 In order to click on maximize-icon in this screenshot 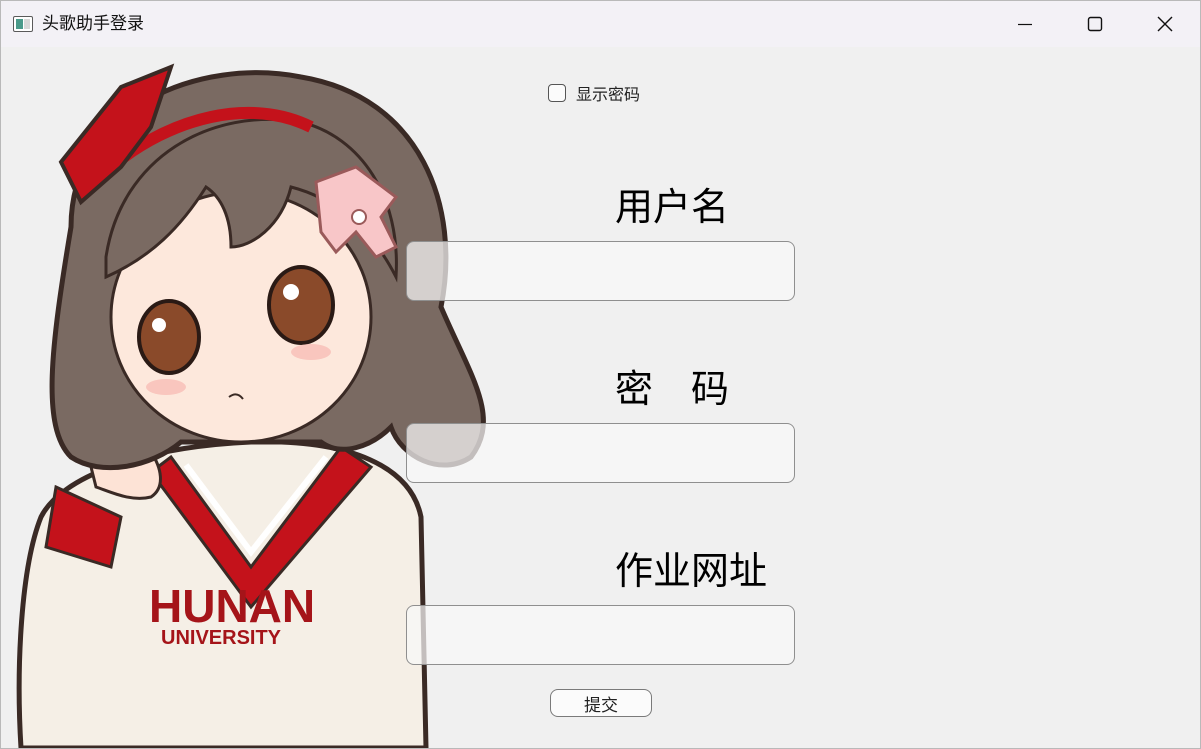, I will do `click(1095, 24)`.